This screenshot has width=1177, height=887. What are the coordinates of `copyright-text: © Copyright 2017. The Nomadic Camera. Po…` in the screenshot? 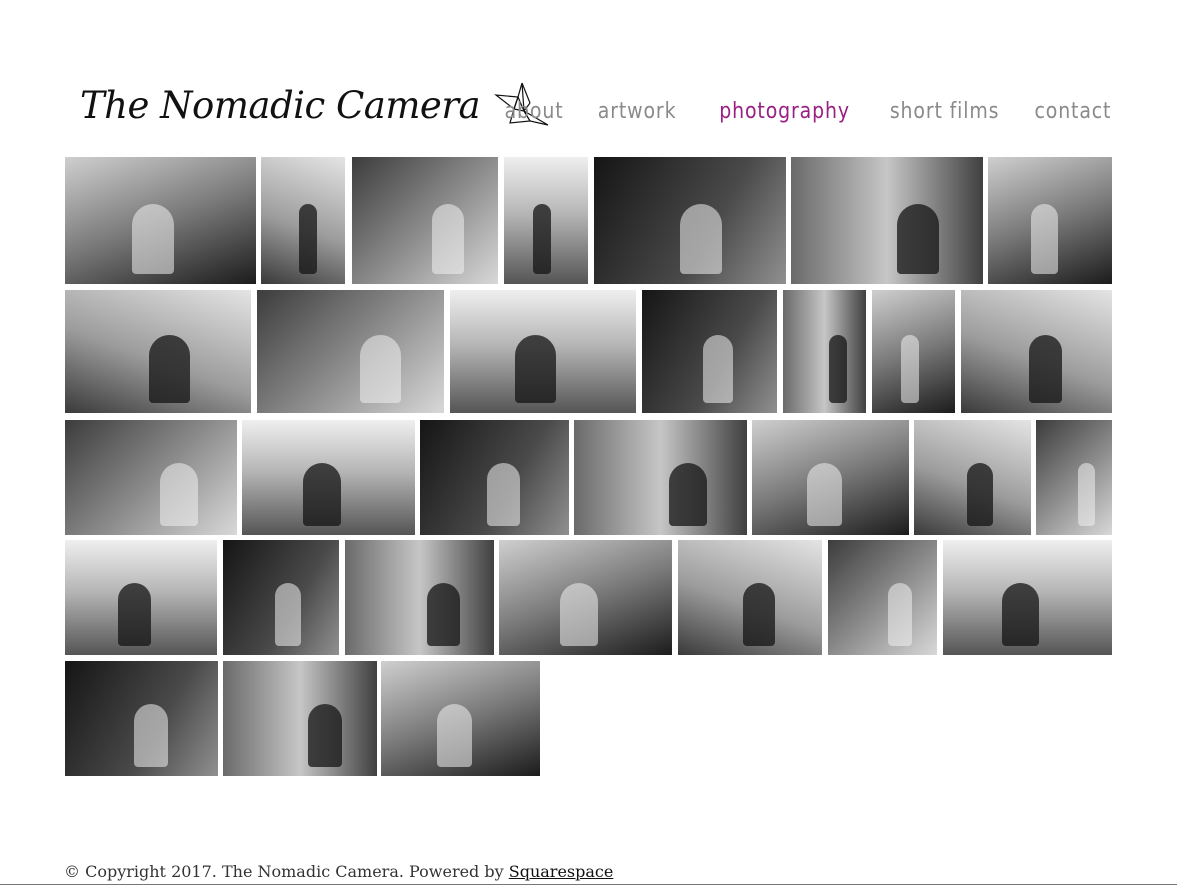 It's located at (286, 871).